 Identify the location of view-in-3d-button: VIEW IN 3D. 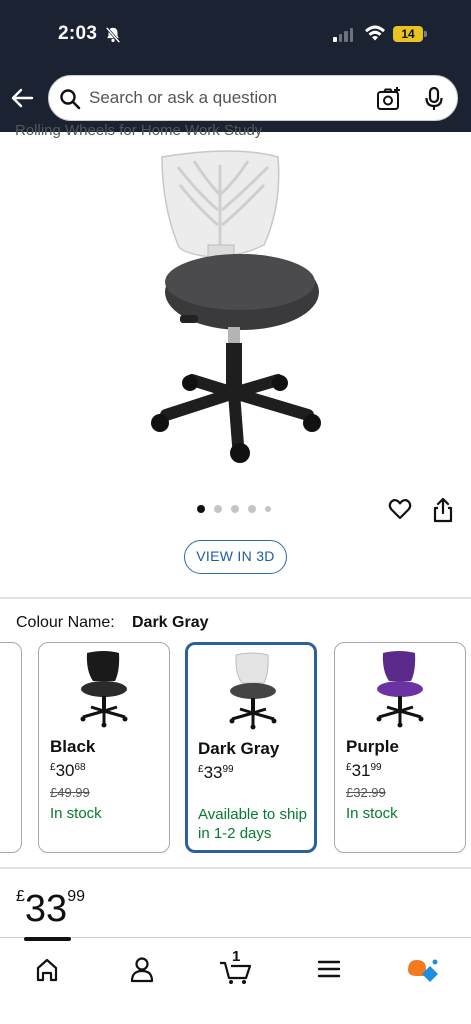
(235, 557).